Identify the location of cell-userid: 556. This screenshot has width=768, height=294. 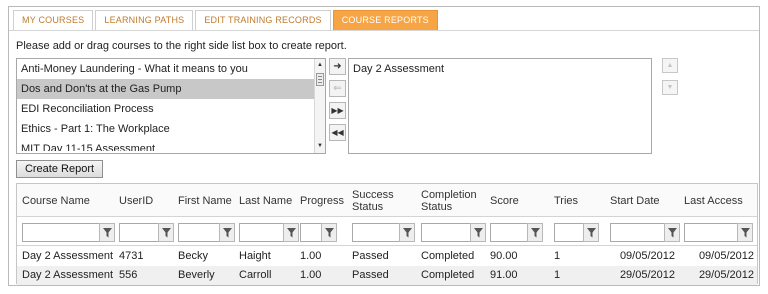
(128, 275).